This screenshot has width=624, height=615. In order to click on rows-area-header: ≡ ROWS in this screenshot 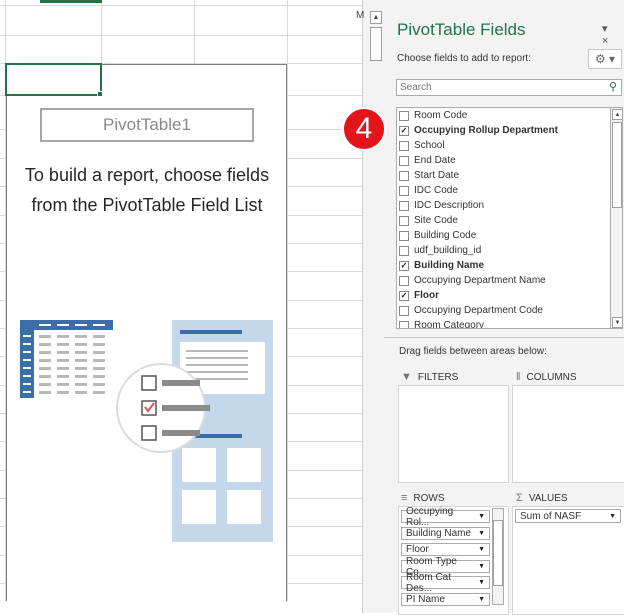, I will do `click(423, 498)`.